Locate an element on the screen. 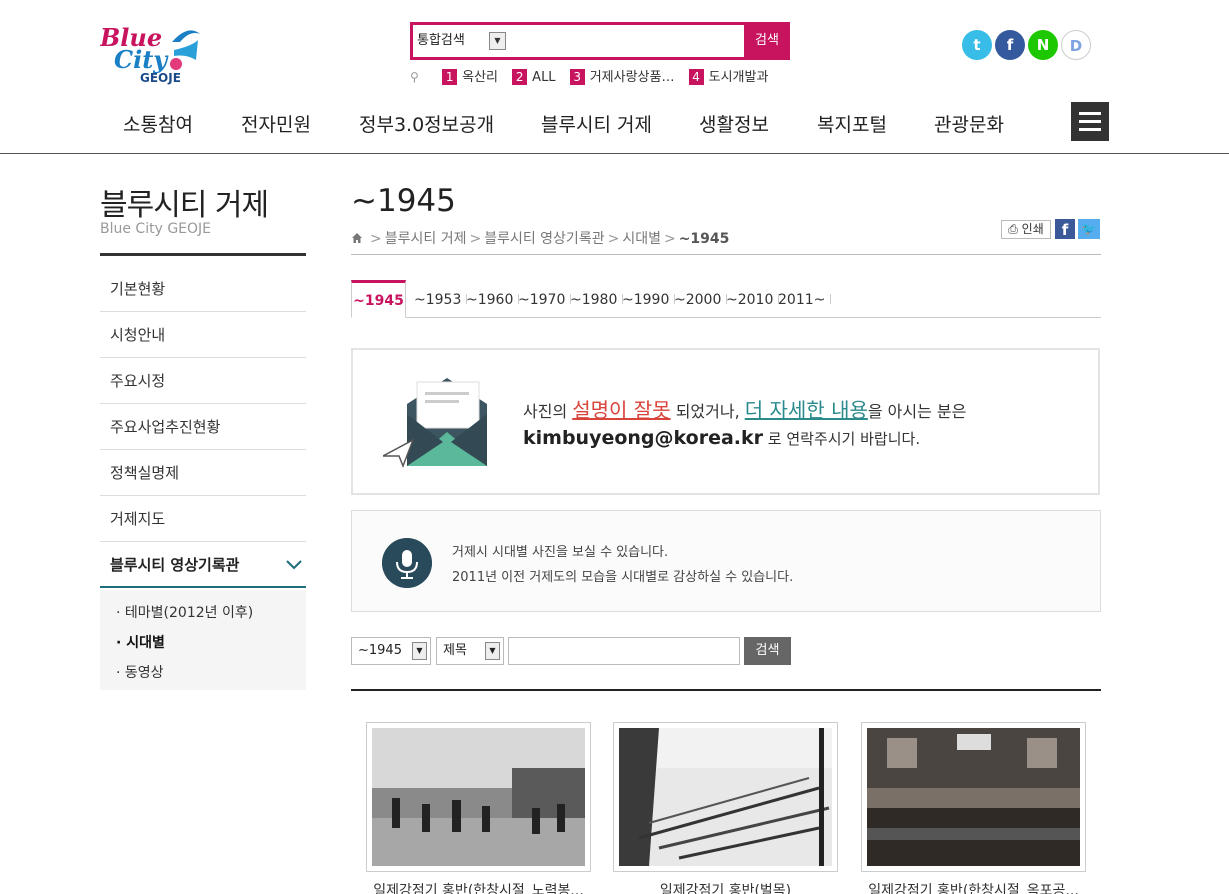 This screenshot has height=894, width=1229. keyword-input is located at coordinates (624, 651).